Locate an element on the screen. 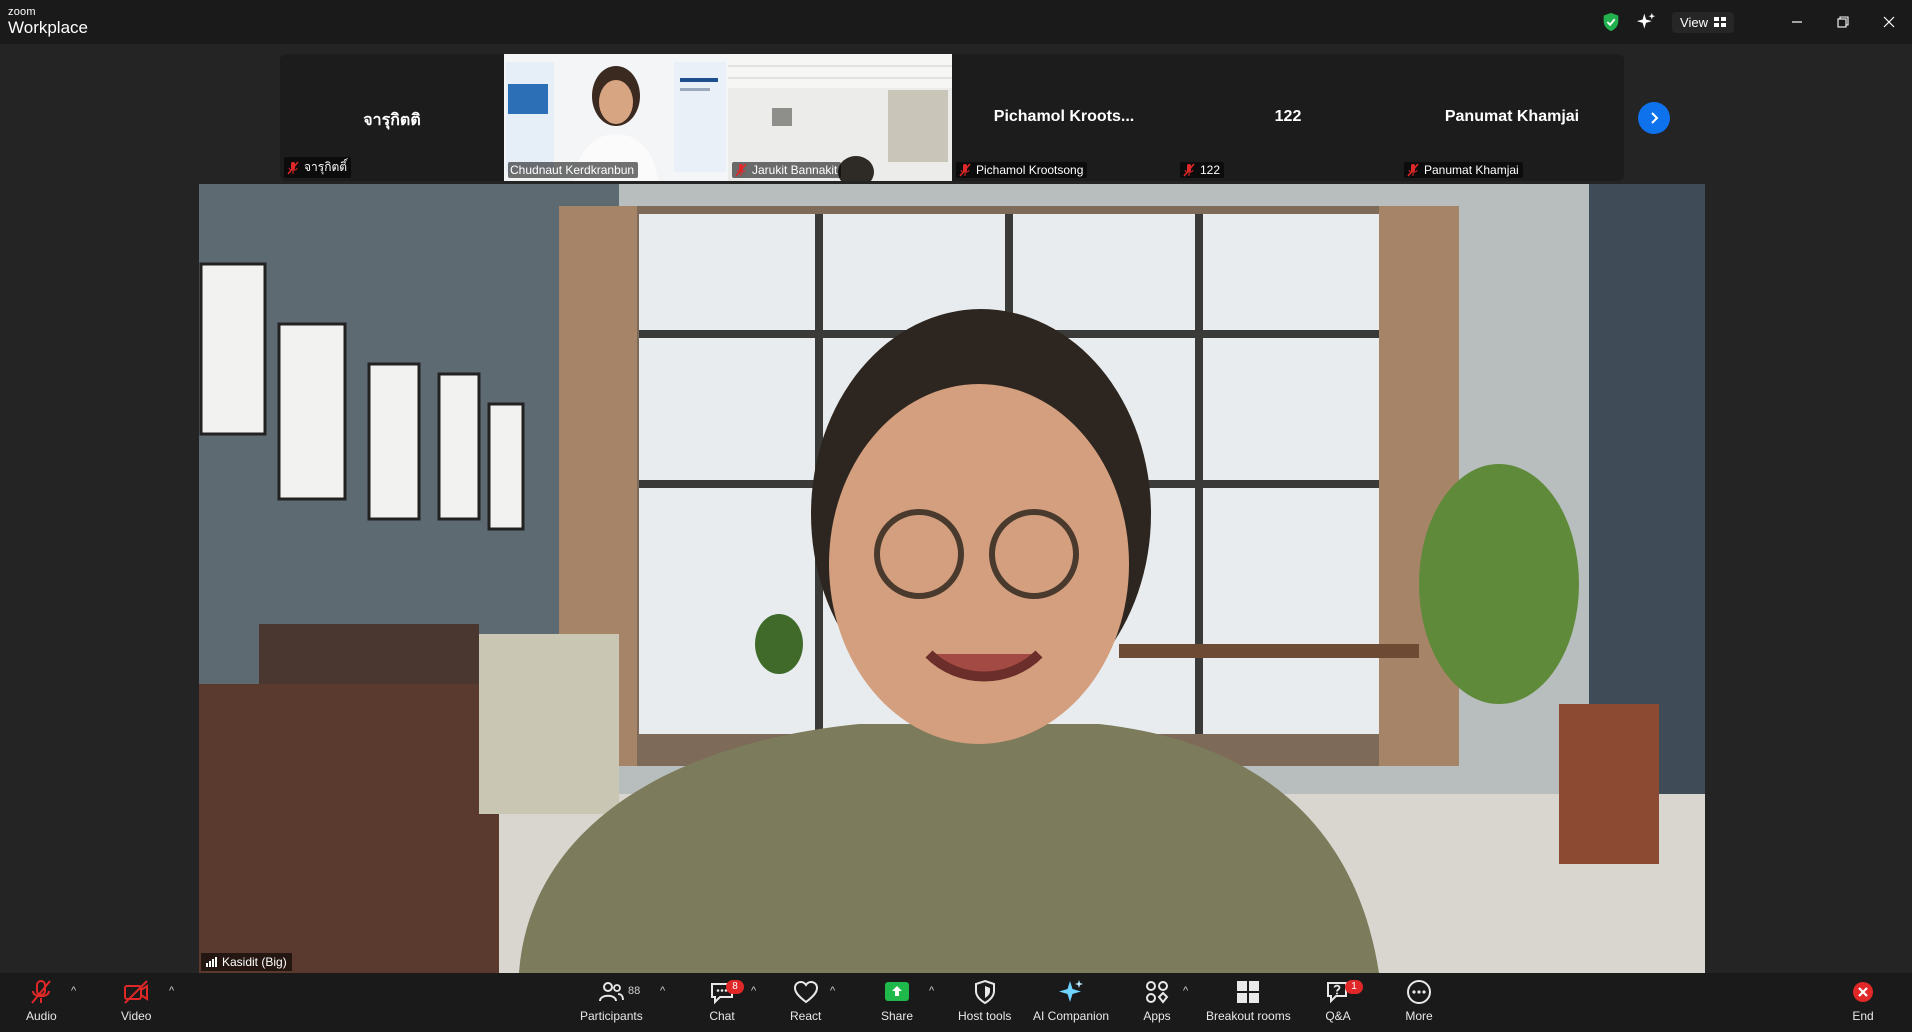 The height and width of the screenshot is (1032, 1912). close-window-button is located at coordinates (1889, 22).